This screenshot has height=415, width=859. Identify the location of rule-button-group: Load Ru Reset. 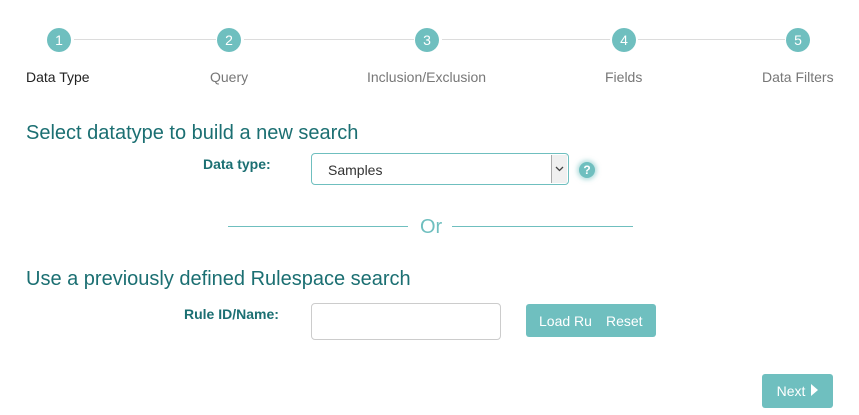
(591, 320).